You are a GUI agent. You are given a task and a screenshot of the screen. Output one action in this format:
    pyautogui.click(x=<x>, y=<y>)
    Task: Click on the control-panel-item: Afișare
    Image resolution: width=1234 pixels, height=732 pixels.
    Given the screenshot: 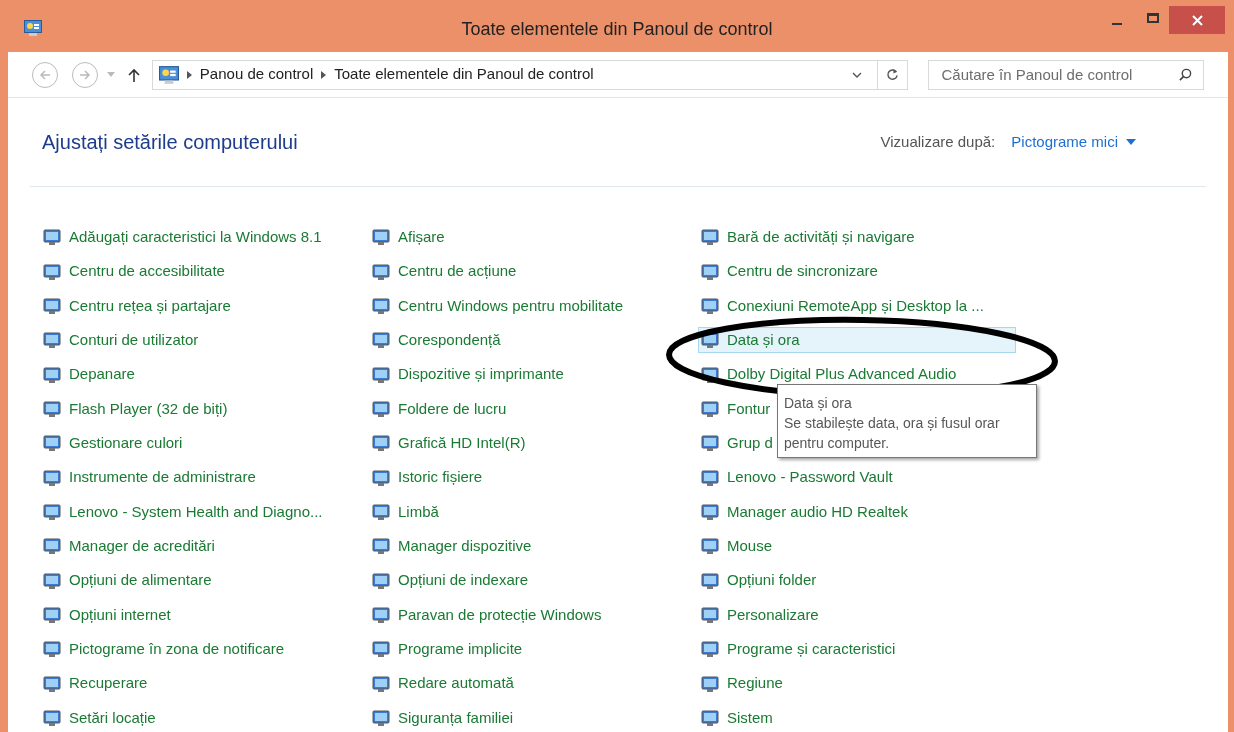 What is the action you would take?
    pyautogui.click(x=407, y=237)
    